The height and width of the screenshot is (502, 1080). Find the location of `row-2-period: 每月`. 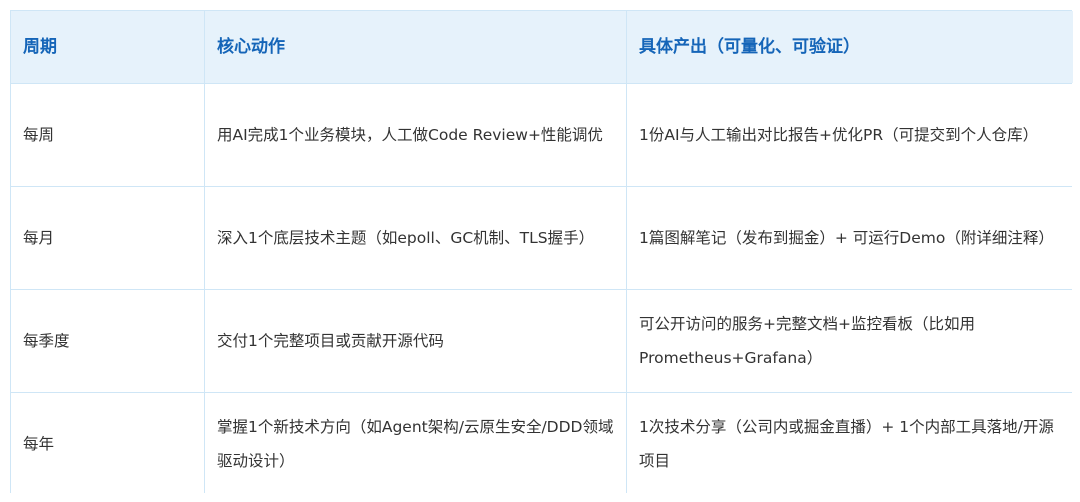

row-2-period: 每月 is located at coordinates (107, 238).